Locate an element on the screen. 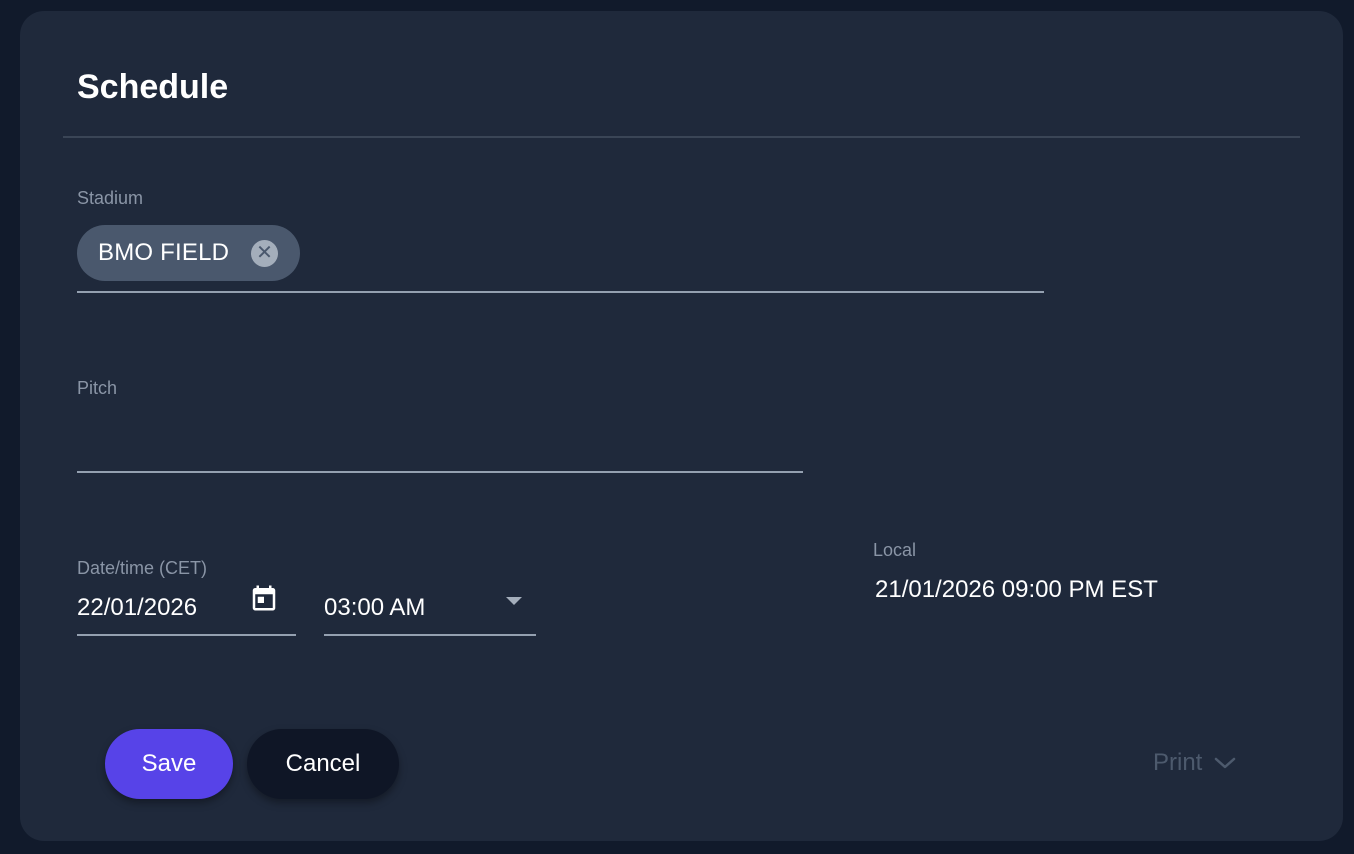  date-input: 22/01/2026 is located at coordinates (137, 608).